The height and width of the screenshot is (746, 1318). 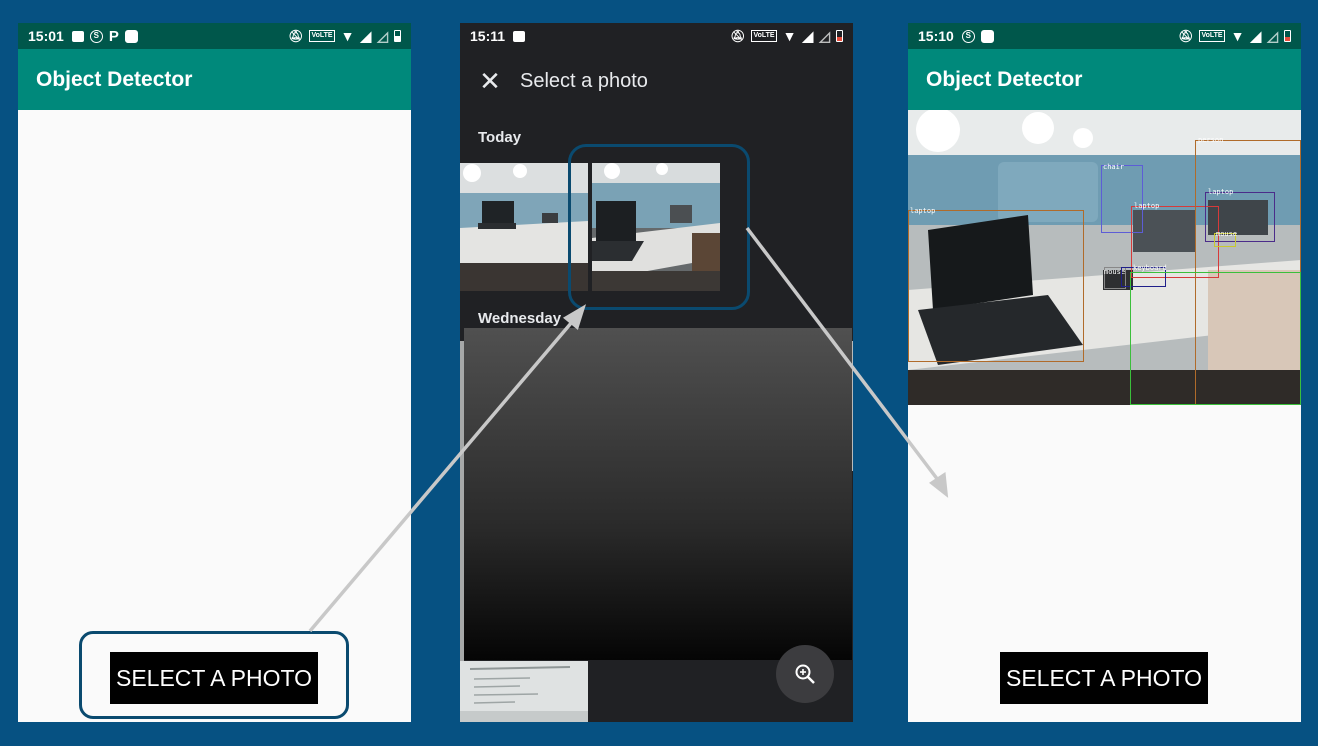 I want to click on section-wednesday: Wednesday, so click(x=520, y=318).